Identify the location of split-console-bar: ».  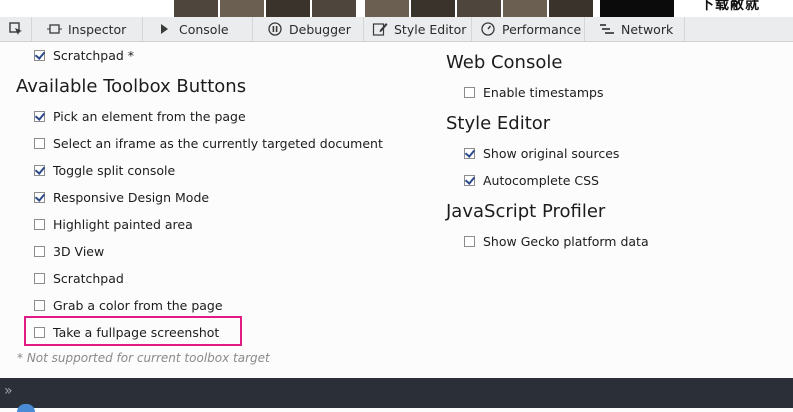
(396, 395).